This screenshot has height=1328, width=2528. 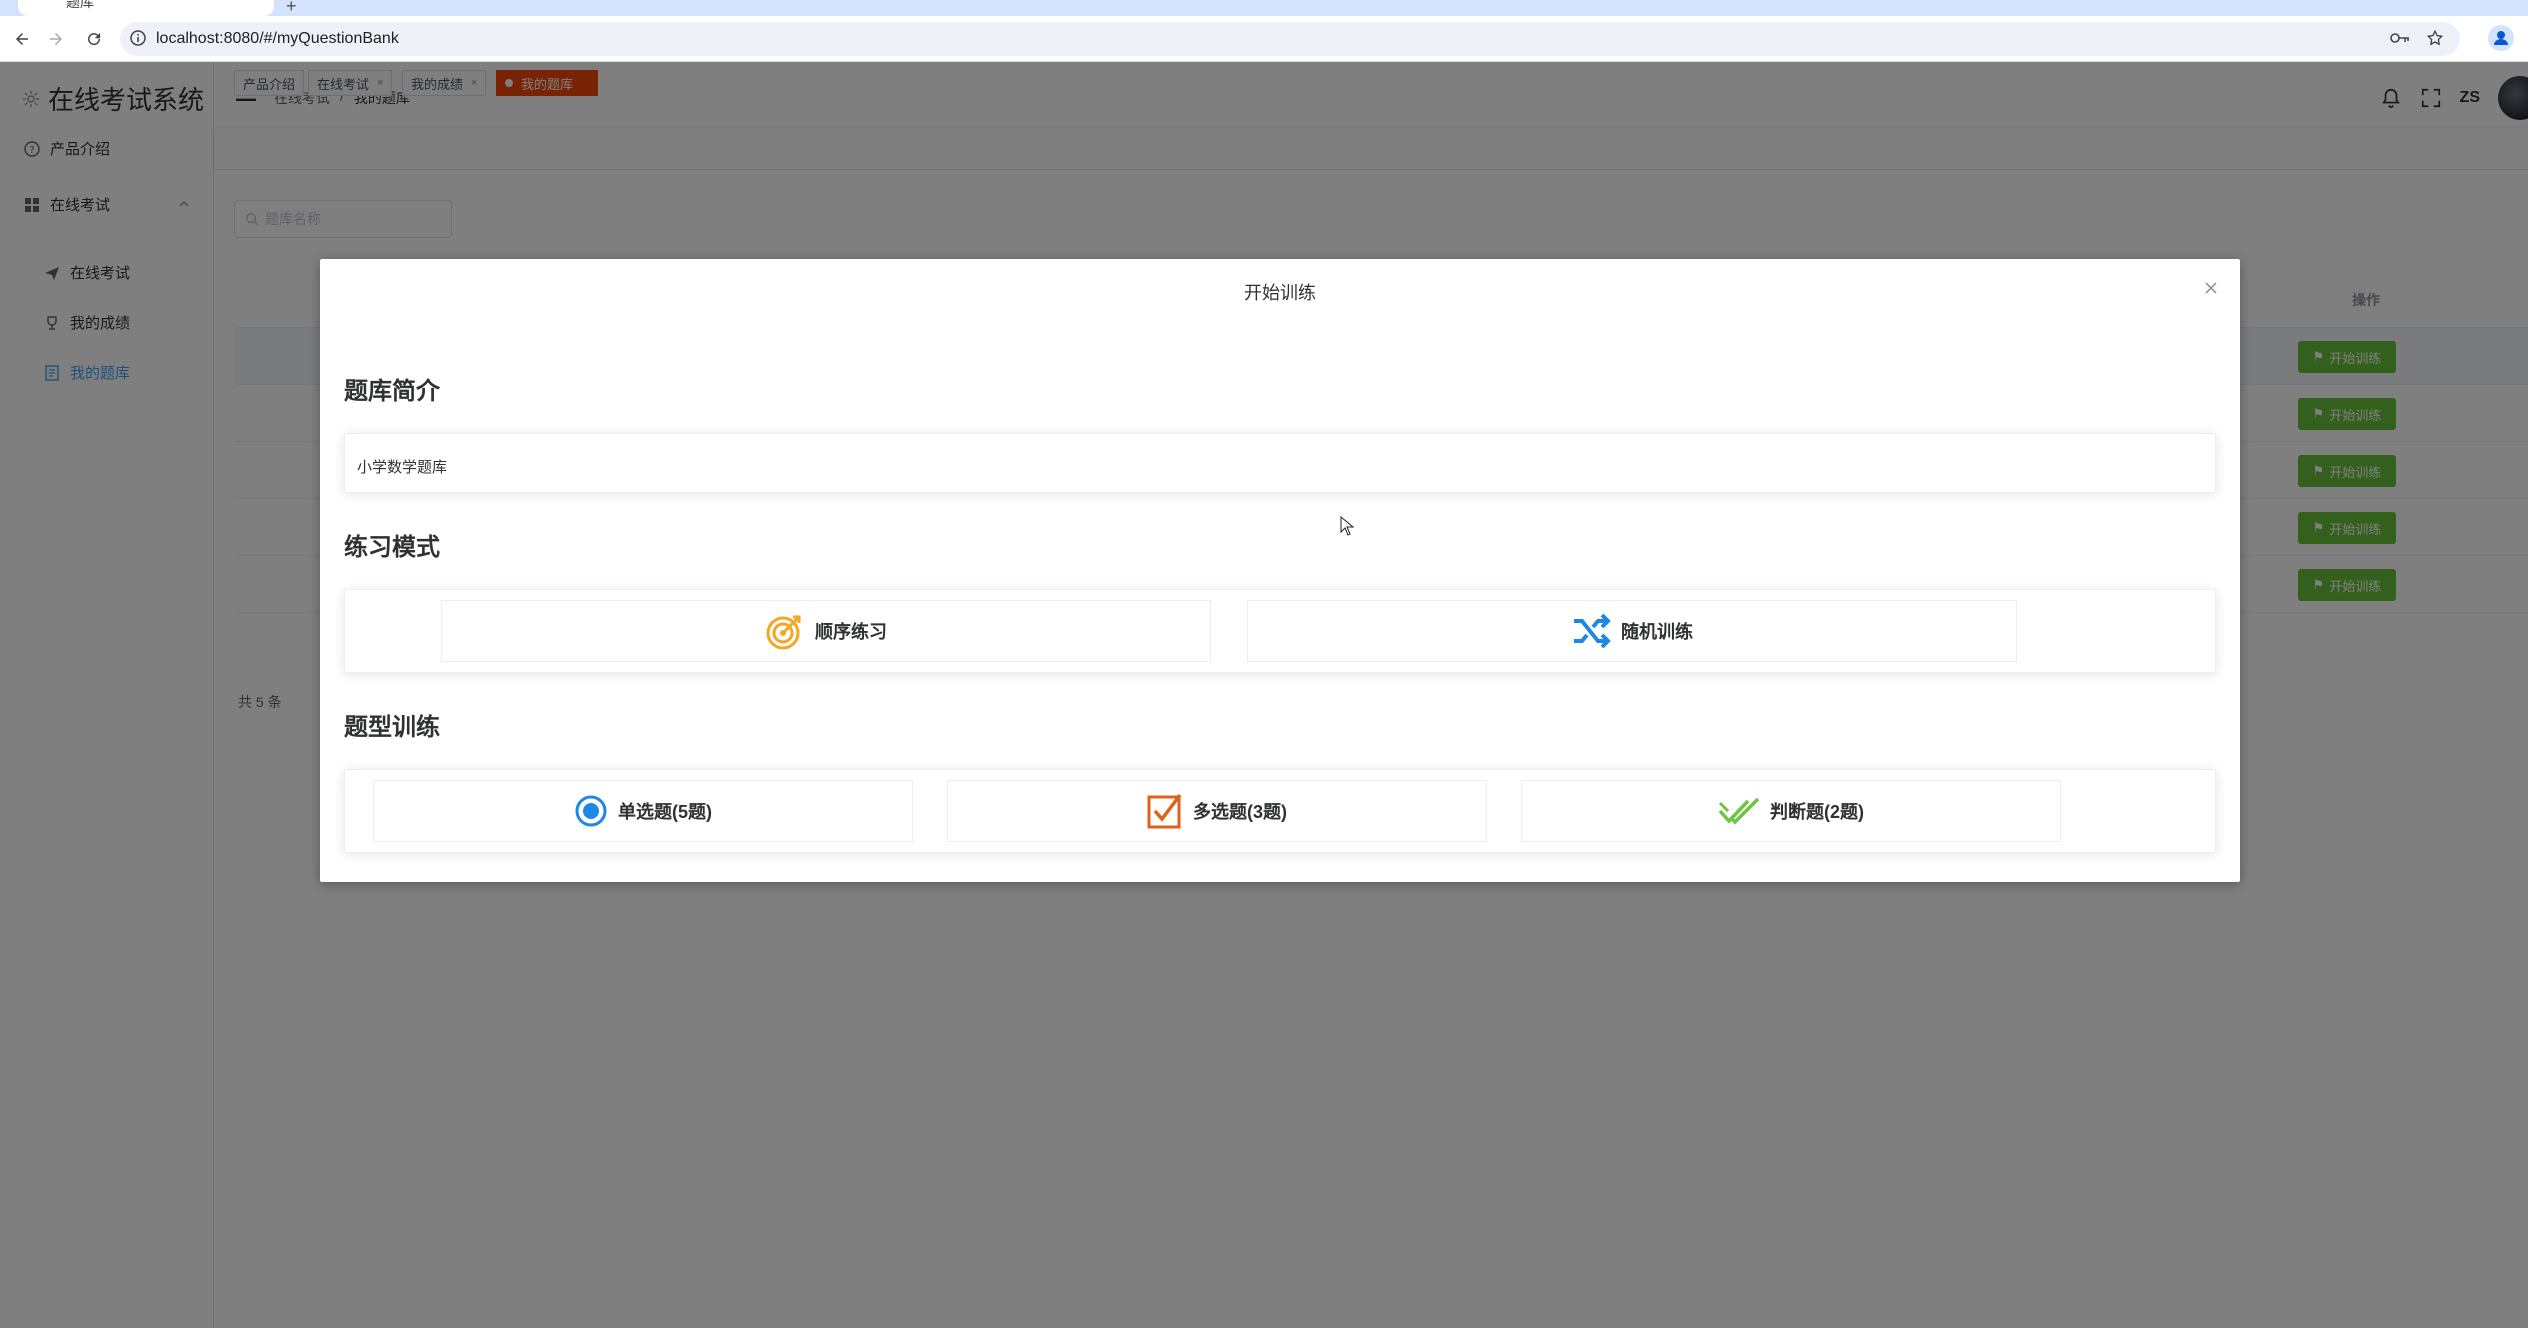 What do you see at coordinates (1657, 632) in the screenshot?
I see `option-label: 随机训练` at bounding box center [1657, 632].